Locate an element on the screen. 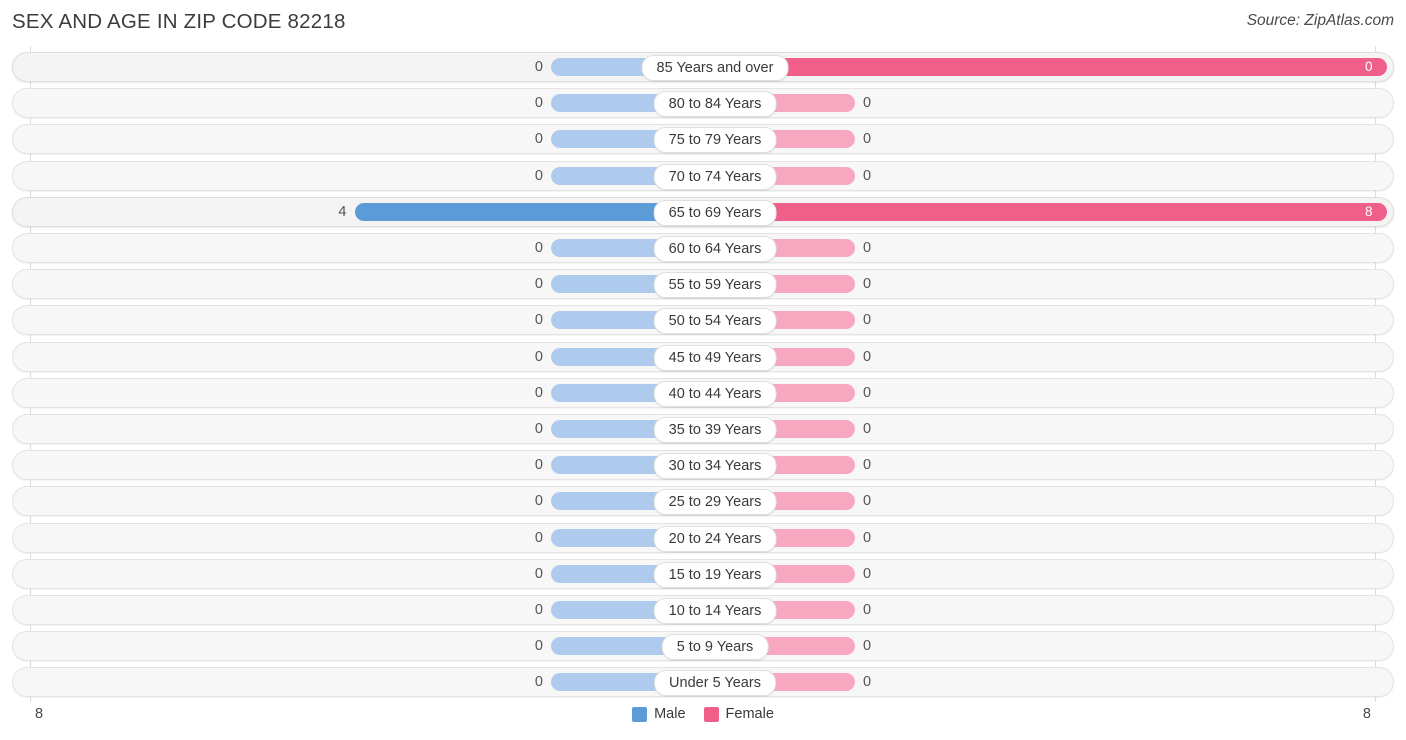 The height and width of the screenshot is (740, 1406). chart-legend: Male Female is located at coordinates (703, 714).